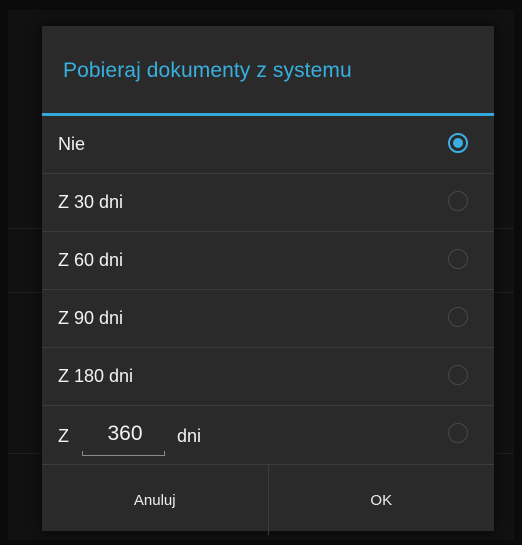  What do you see at coordinates (189, 436) in the screenshot?
I see `custom-suffix-label: dni` at bounding box center [189, 436].